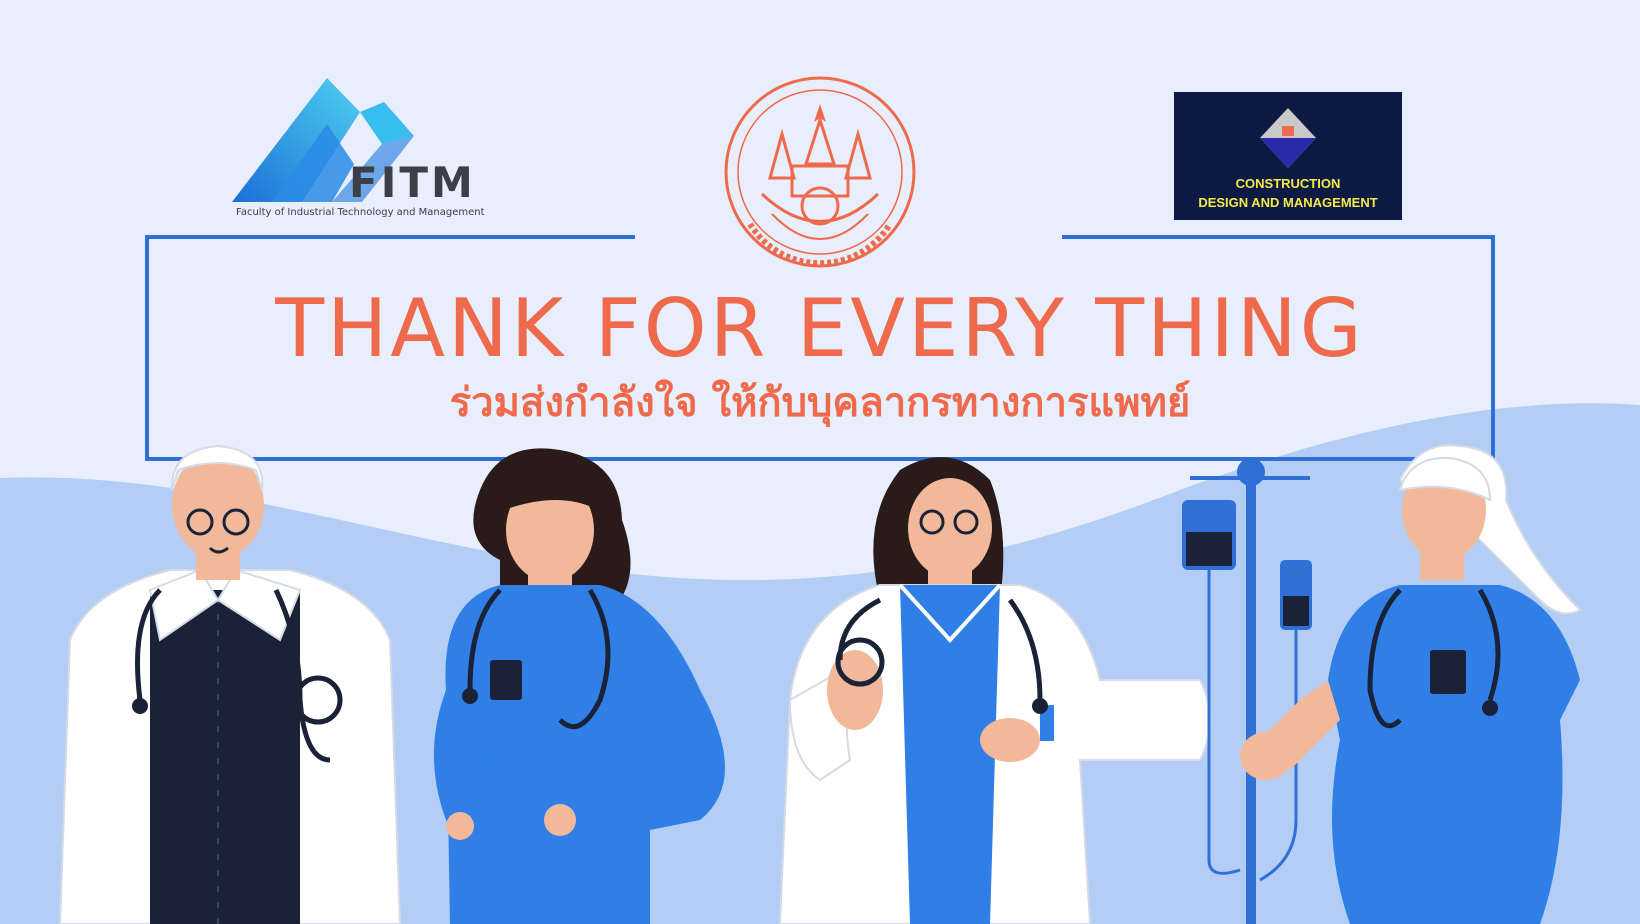  What do you see at coordinates (579, 686) in the screenshot?
I see `nurse-woman-hands-on-hips` at bounding box center [579, 686].